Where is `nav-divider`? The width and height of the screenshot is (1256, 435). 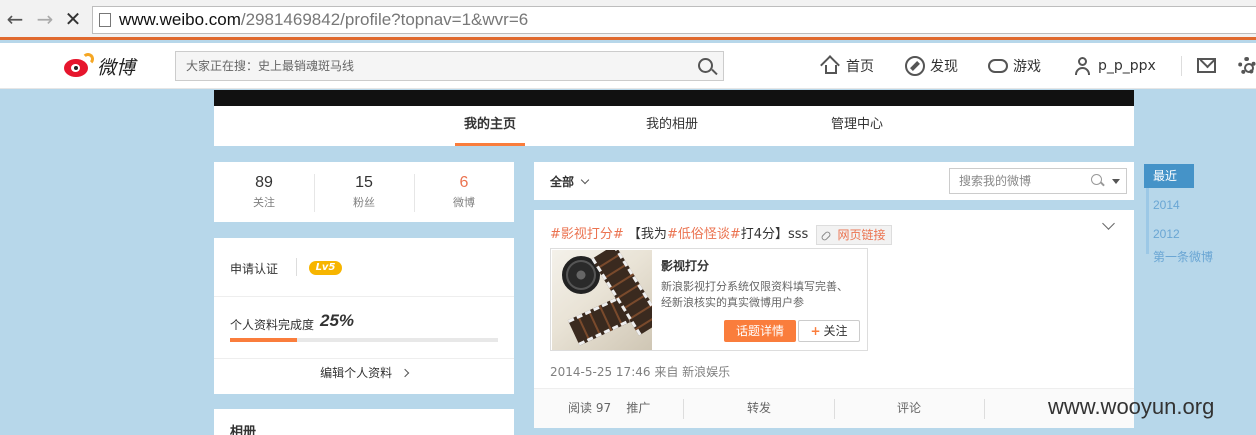
nav-divider is located at coordinates (1181, 66).